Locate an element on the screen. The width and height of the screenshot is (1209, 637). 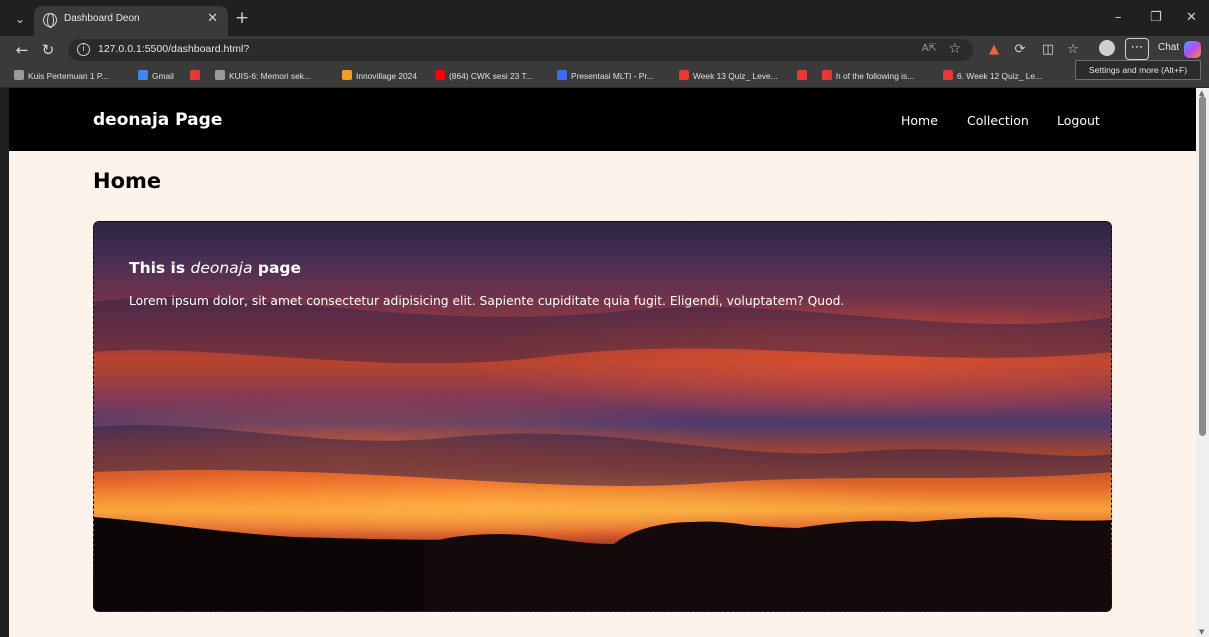
bookmark-item: Innovillage 2024 is located at coordinates (379, 76).